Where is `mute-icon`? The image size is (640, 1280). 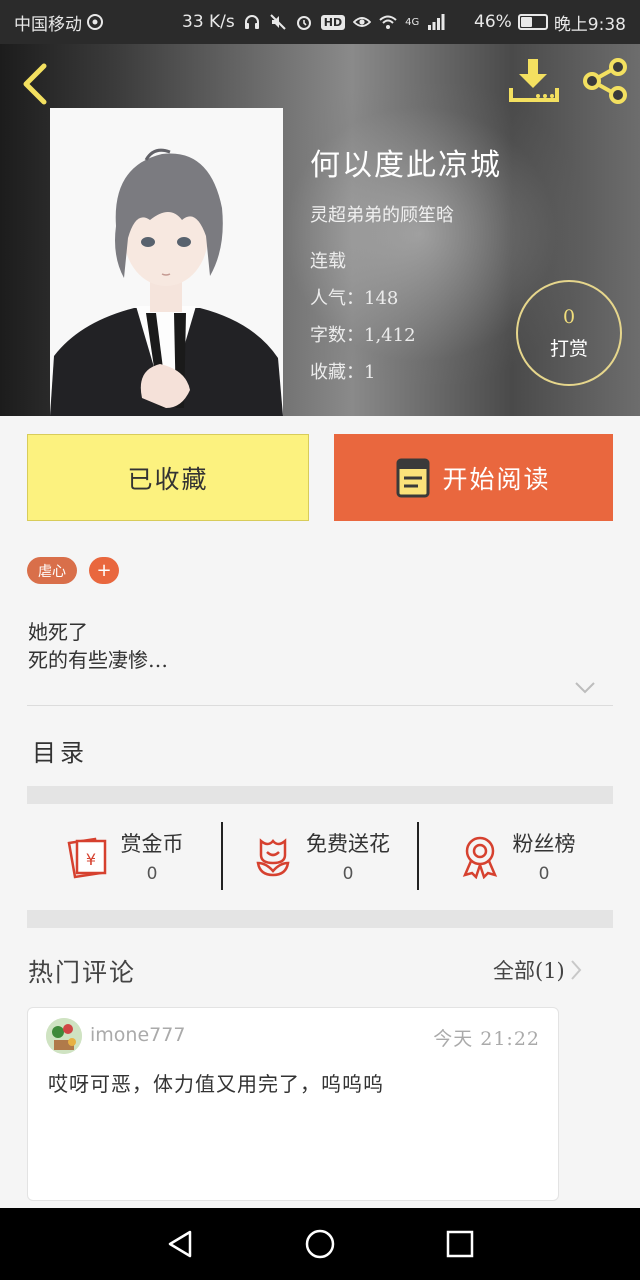
mute-icon is located at coordinates (278, 22).